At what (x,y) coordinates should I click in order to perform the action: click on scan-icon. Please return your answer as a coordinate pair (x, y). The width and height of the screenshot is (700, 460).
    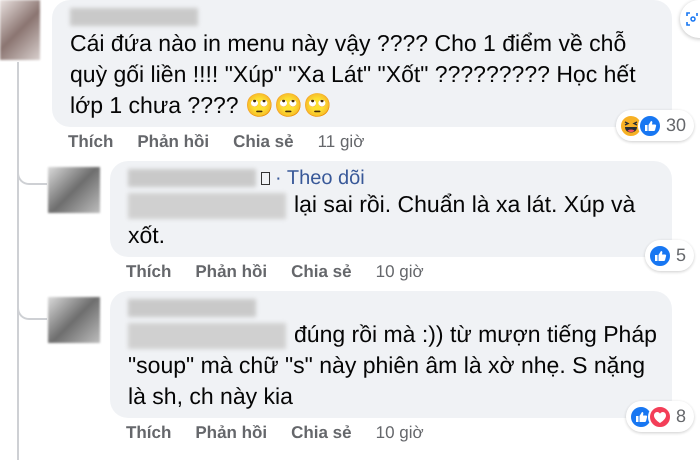
    Looking at the image, I should click on (692, 19).